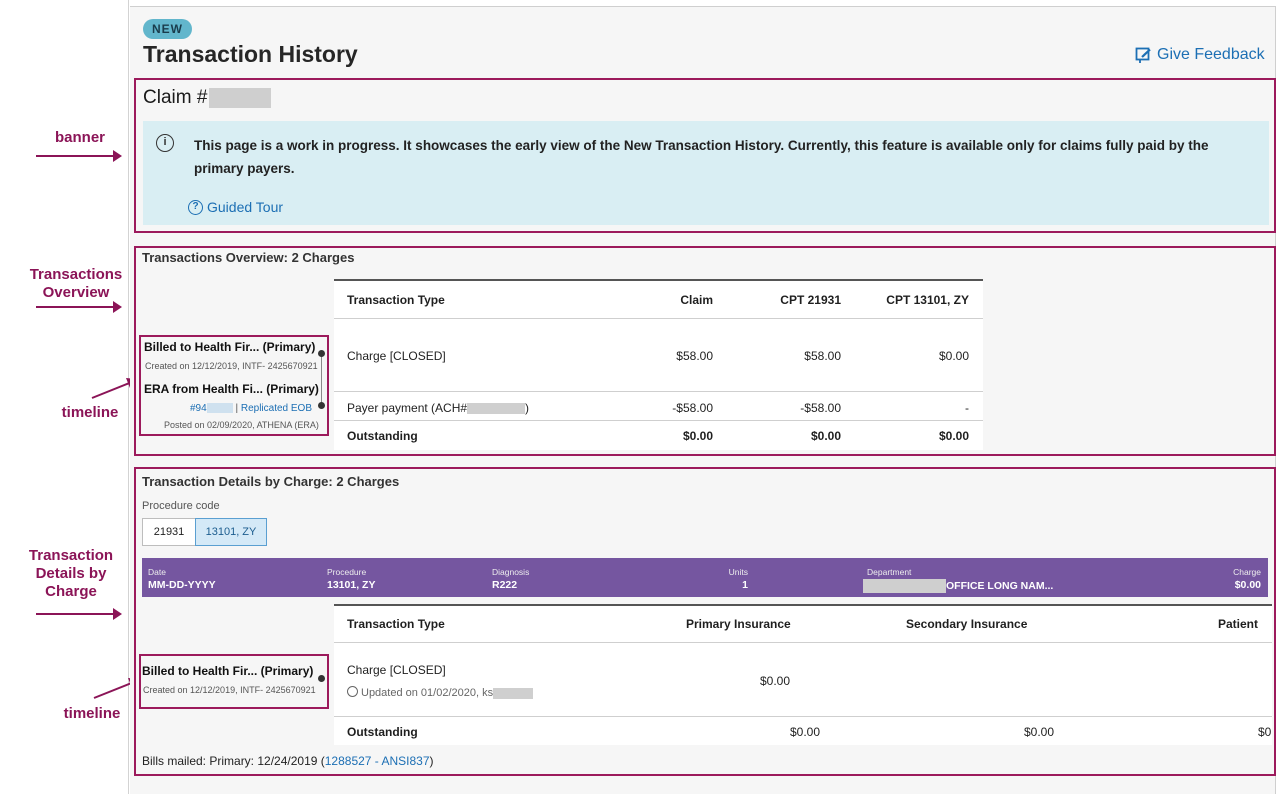  Describe the element at coordinates (377, 761) in the screenshot. I see `bill-link: 1288527 - ANSI837` at that location.